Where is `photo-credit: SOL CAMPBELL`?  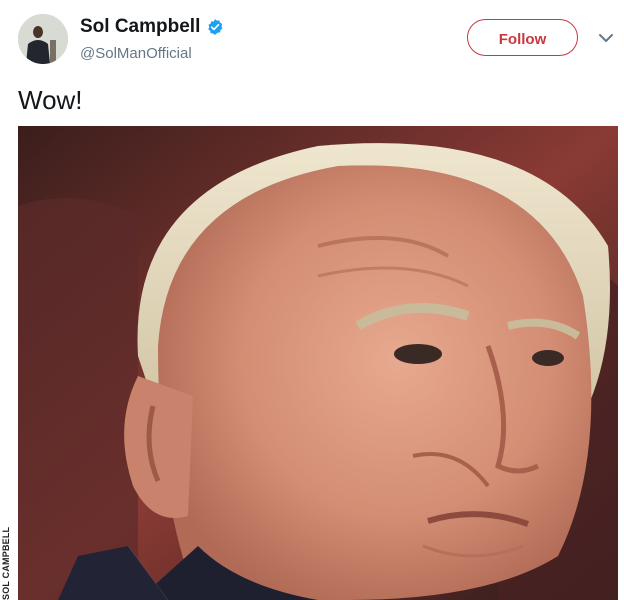
photo-credit: SOL CAMPBELL is located at coordinates (6, 563).